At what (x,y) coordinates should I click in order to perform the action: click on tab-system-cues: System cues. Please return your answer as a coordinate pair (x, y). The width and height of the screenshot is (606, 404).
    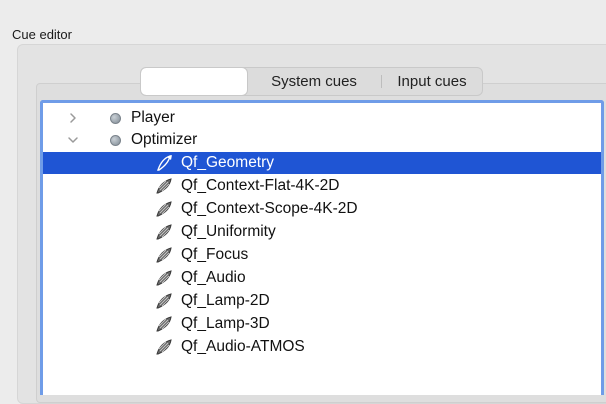
    Looking at the image, I should click on (314, 81).